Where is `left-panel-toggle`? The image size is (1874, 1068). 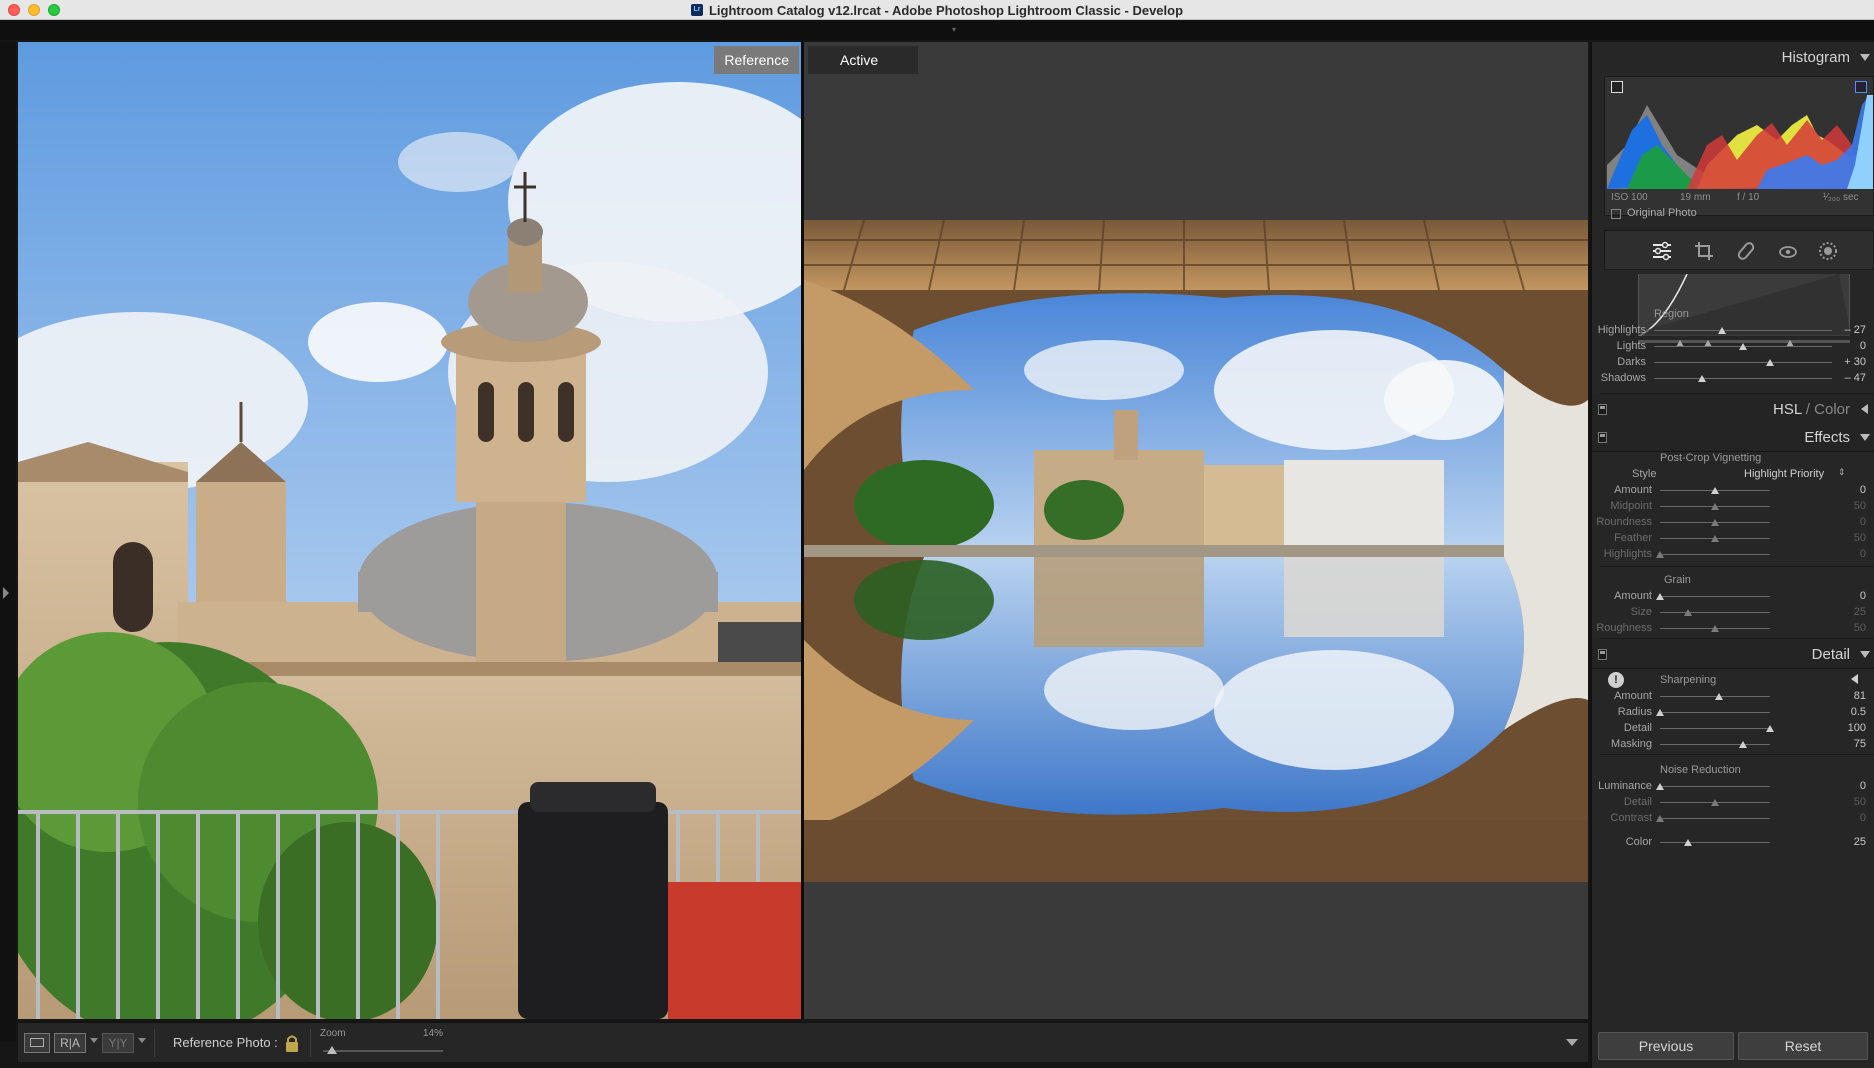
left-panel-toggle is located at coordinates (8, 542).